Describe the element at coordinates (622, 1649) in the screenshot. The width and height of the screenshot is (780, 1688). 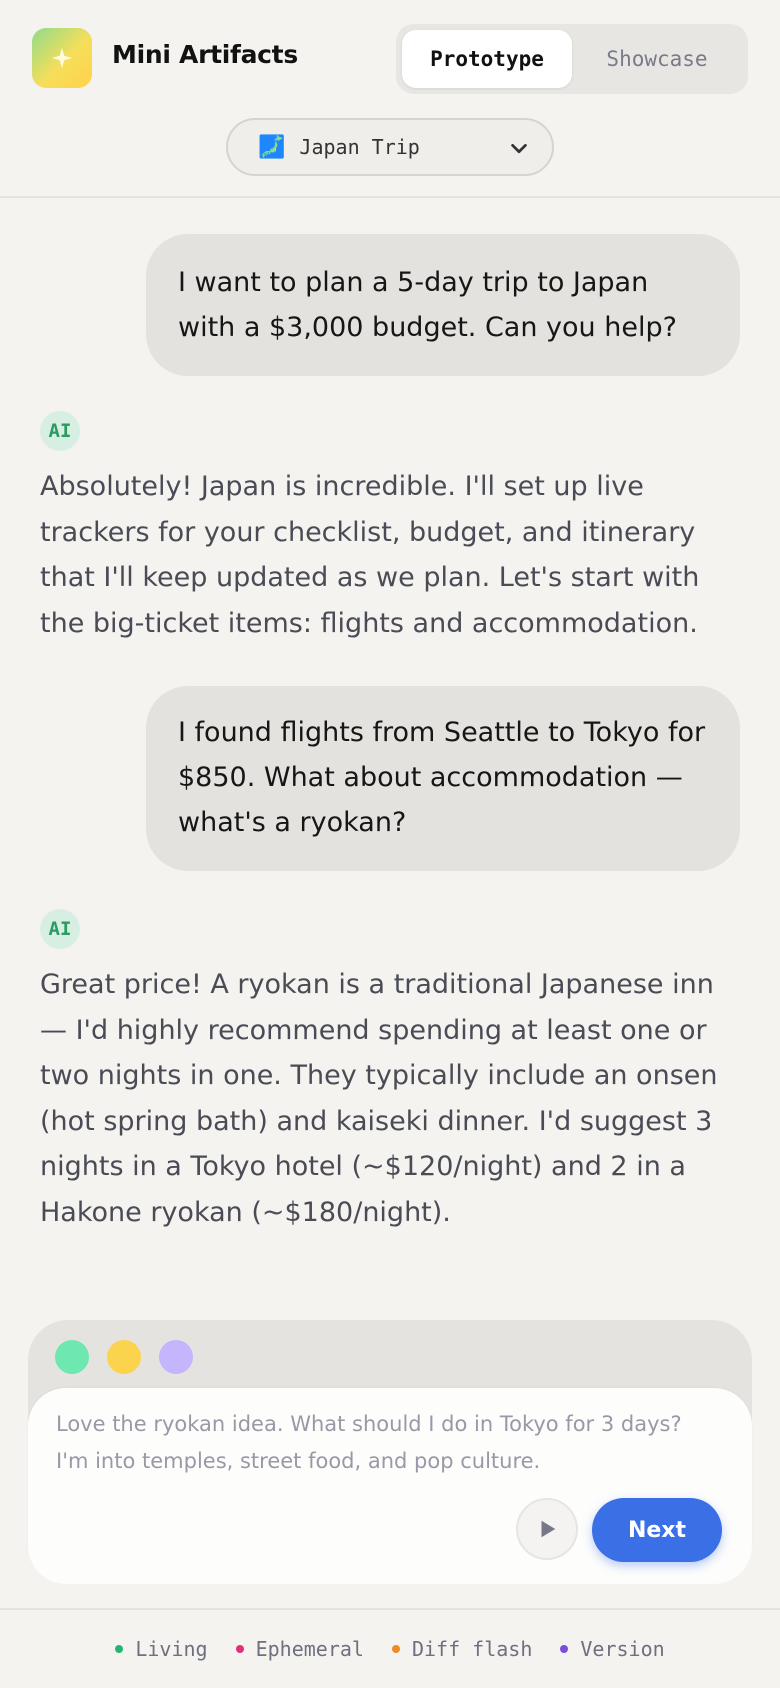
I see `legend-label: Version` at that location.